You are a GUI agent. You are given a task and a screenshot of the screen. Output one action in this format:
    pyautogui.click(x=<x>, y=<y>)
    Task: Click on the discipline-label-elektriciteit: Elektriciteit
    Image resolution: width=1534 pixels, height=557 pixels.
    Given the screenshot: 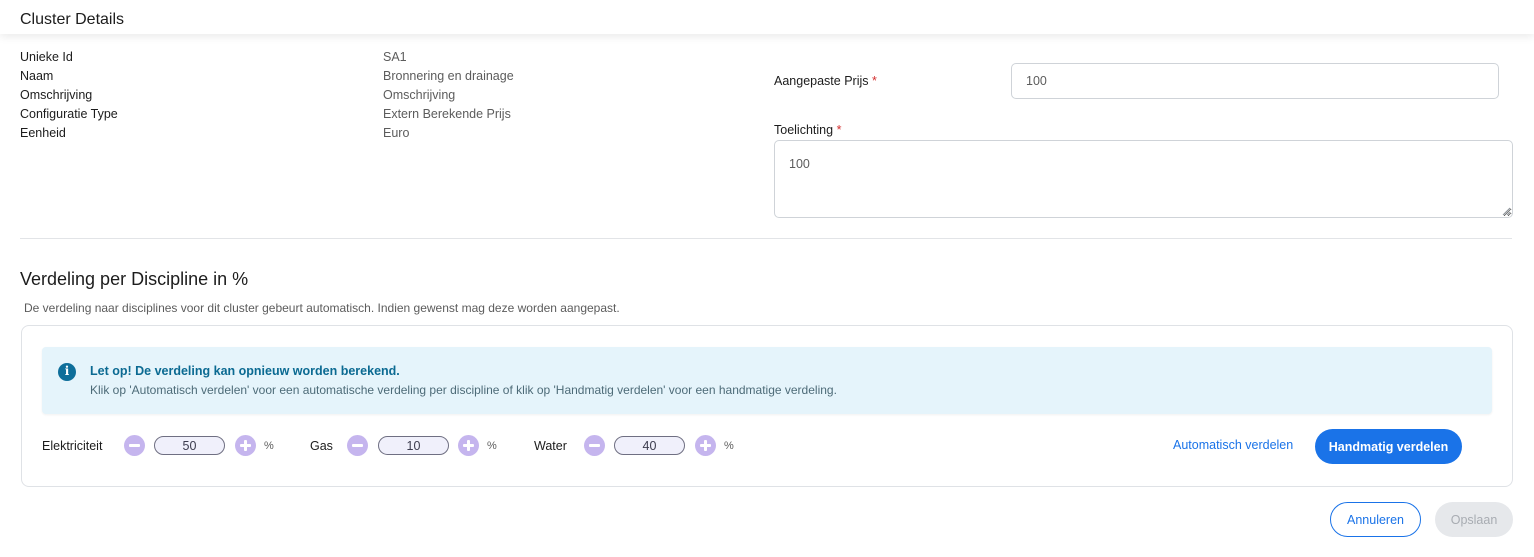 What is the action you would take?
    pyautogui.click(x=72, y=446)
    